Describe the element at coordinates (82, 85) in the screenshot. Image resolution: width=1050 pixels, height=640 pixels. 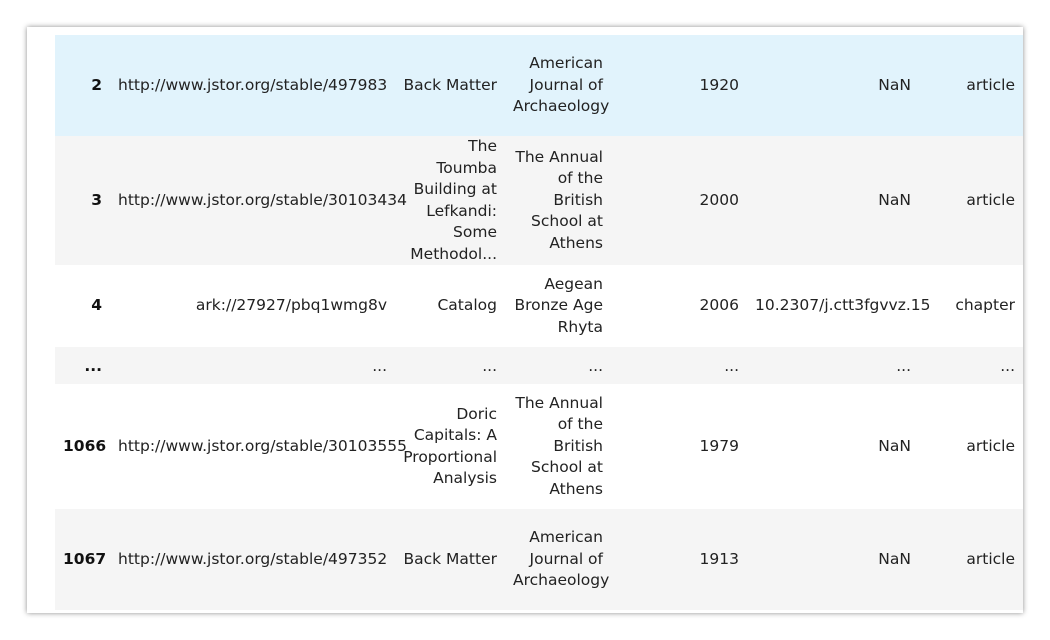
I see `row-index: 2` at that location.